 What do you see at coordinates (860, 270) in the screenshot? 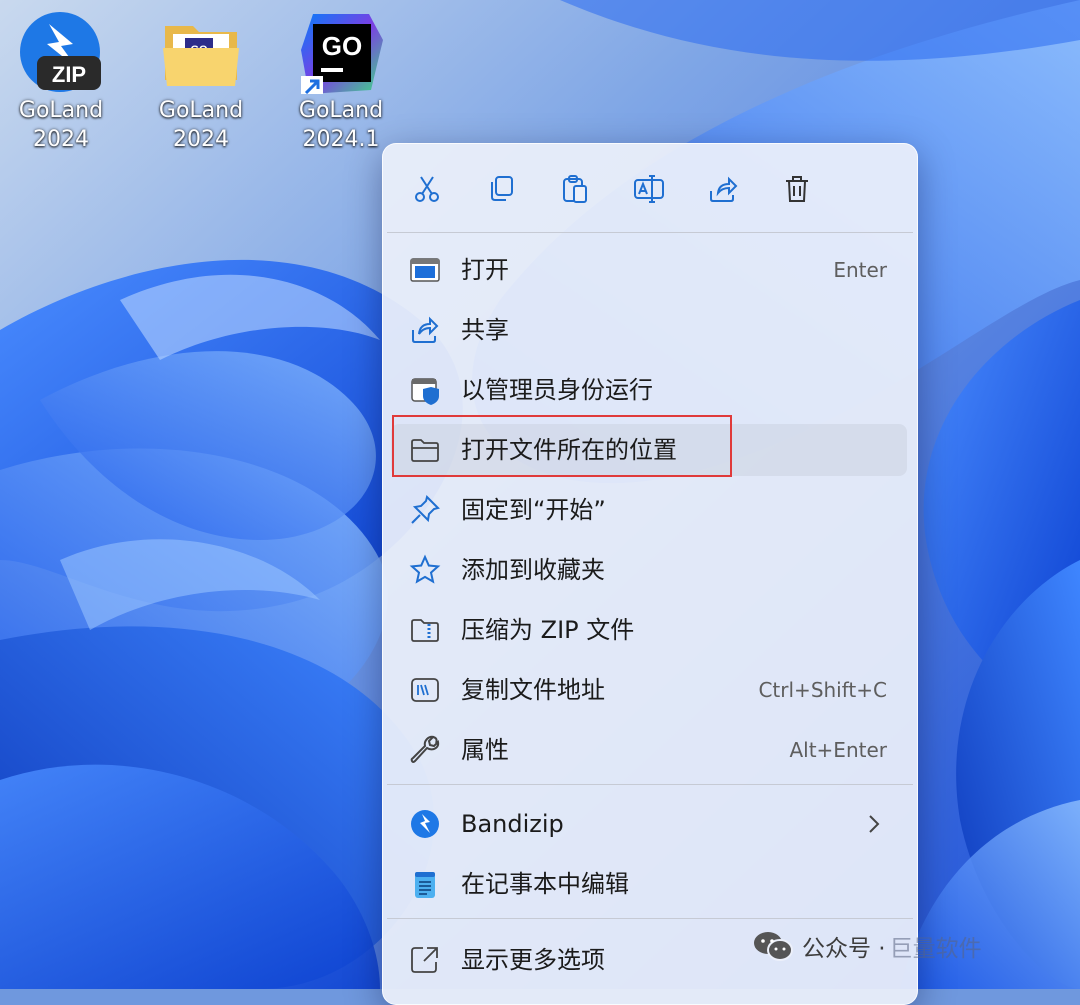
I see `menu-item-shortcut: Enter` at bounding box center [860, 270].